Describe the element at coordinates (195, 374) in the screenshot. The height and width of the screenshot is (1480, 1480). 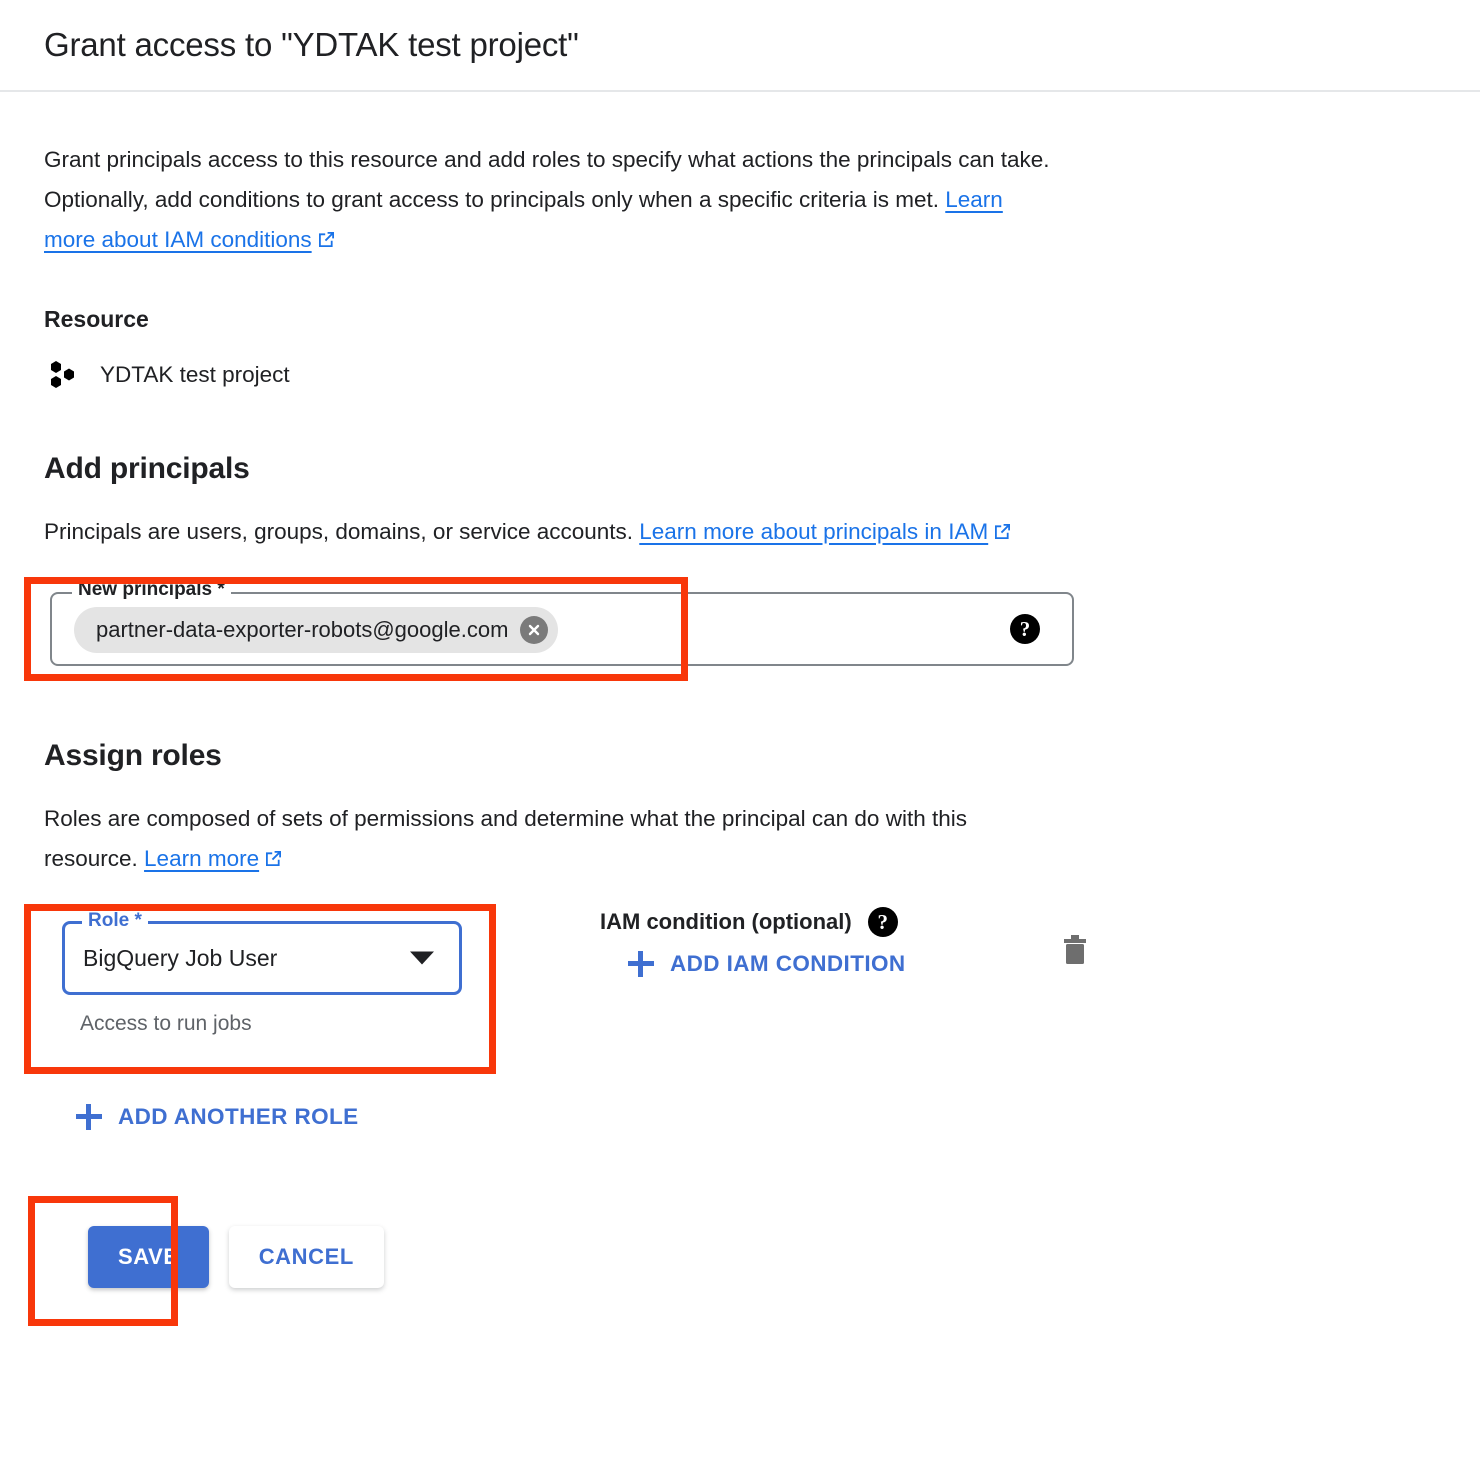
I see `resource-name: YDTAK test project` at that location.